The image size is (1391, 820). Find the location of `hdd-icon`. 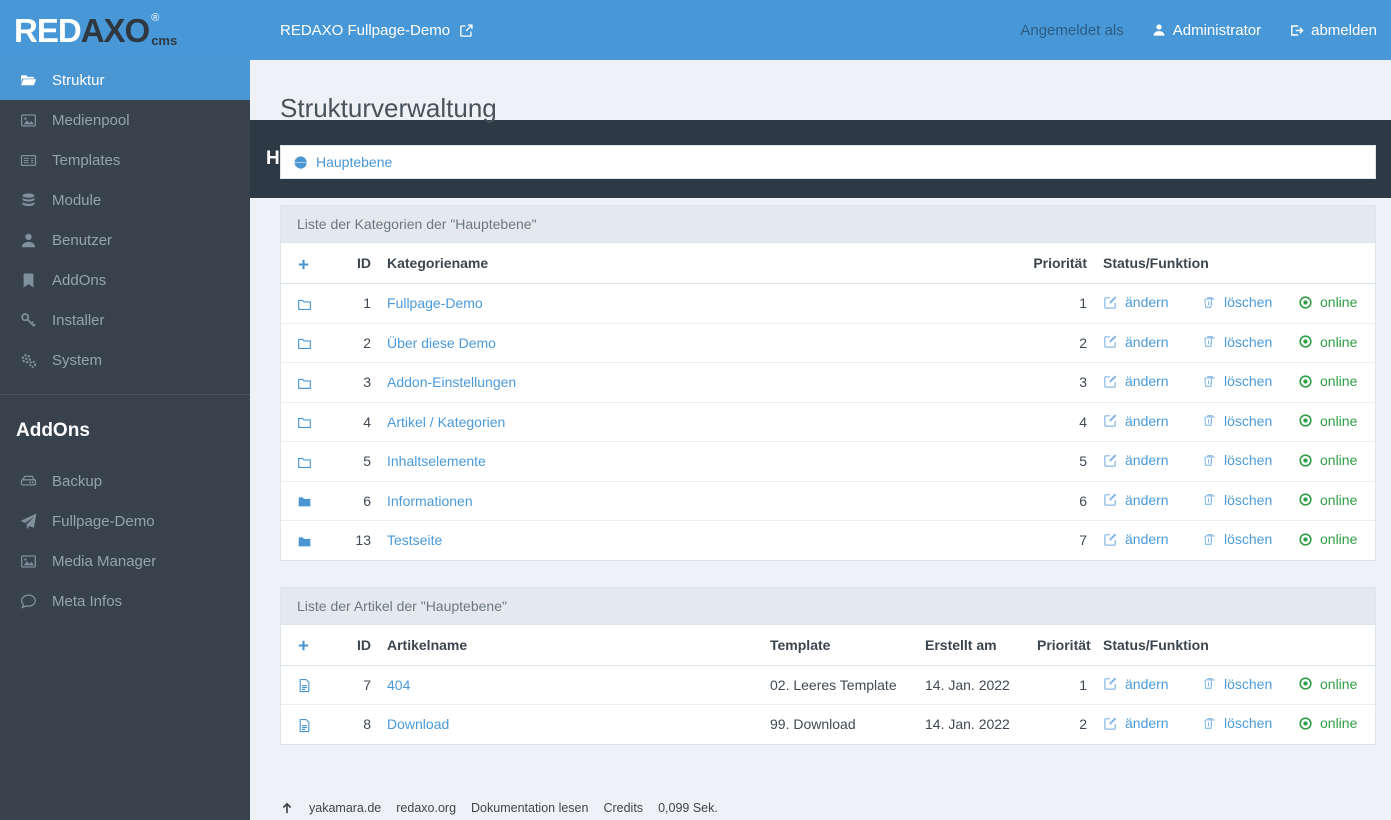

hdd-icon is located at coordinates (28, 480).